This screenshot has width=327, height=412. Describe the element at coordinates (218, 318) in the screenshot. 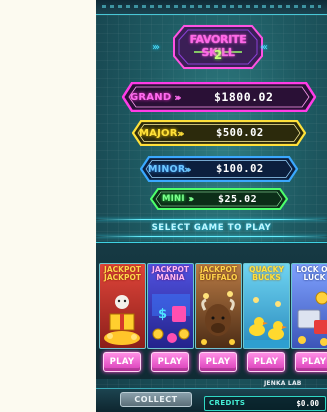

I see `buffalo-icon` at that location.